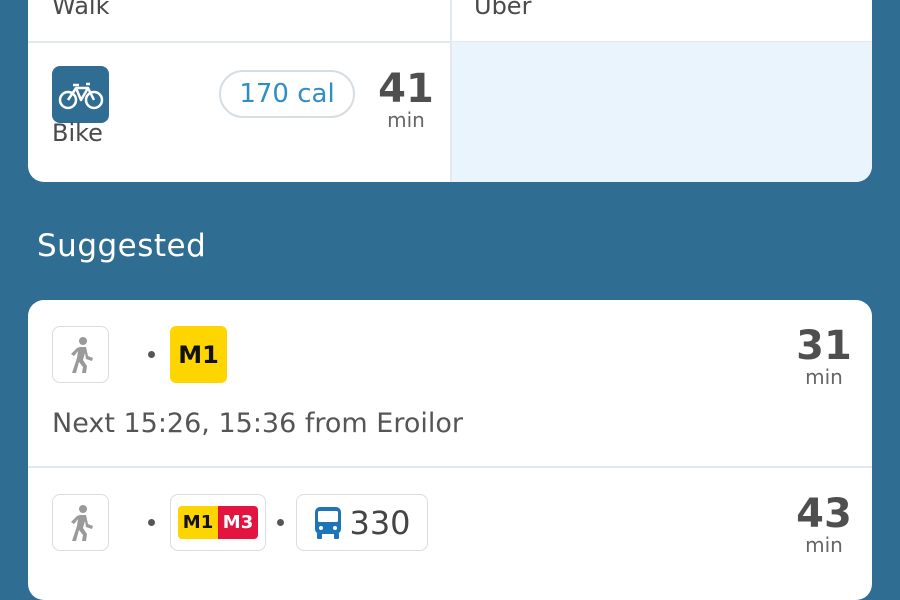 The image size is (900, 600). I want to click on m3-line-badge: M3, so click(238, 522).